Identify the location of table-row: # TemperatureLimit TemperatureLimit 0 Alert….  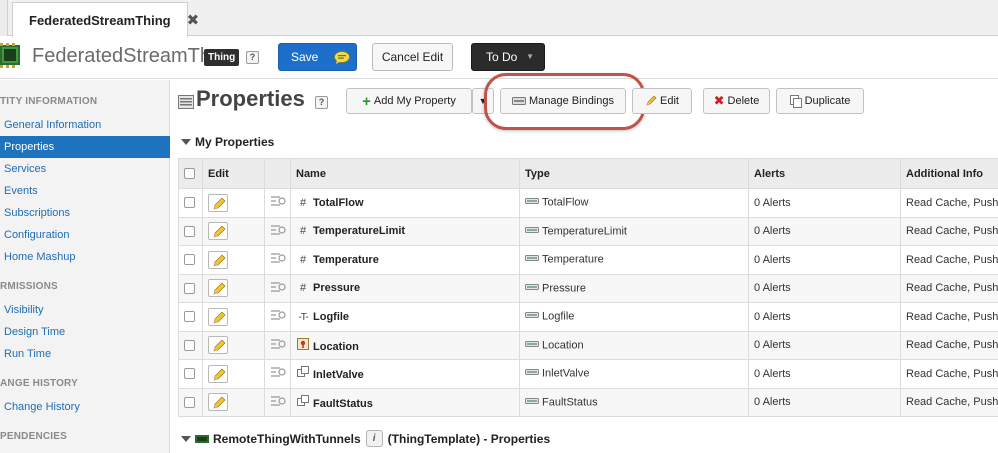
(588, 231).